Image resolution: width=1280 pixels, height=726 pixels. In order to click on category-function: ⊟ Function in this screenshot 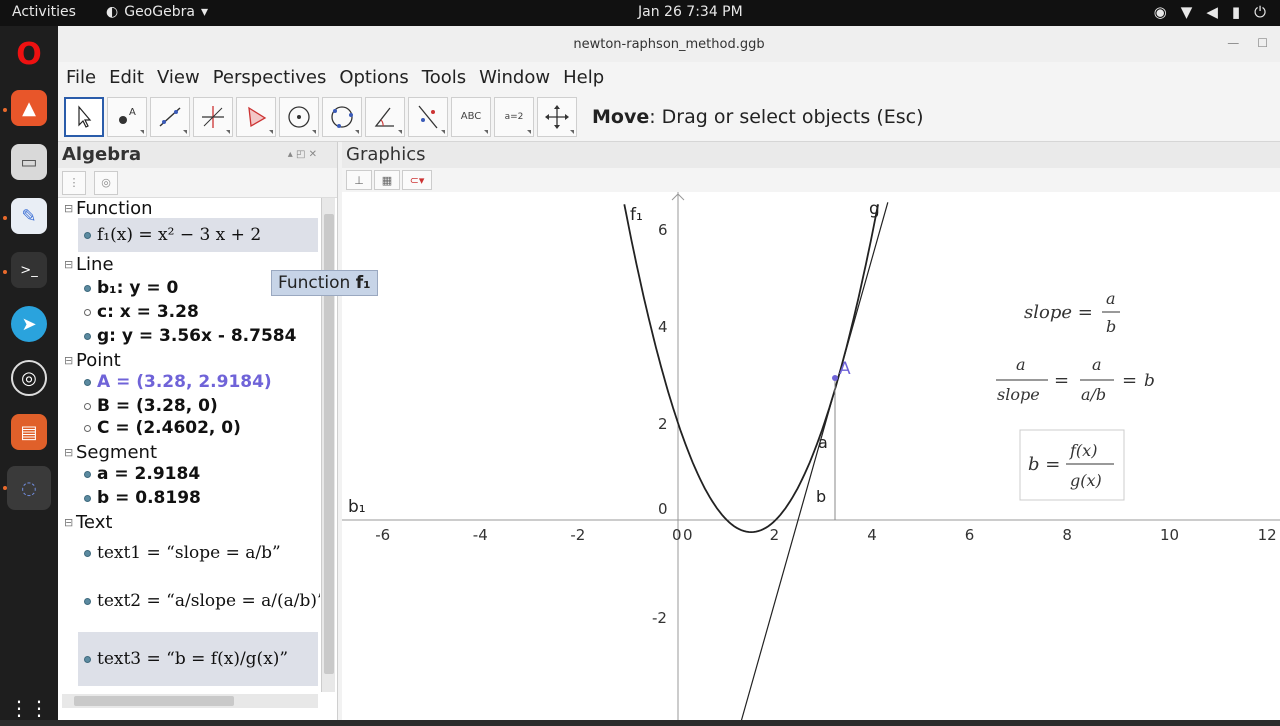, I will do `click(108, 208)`.